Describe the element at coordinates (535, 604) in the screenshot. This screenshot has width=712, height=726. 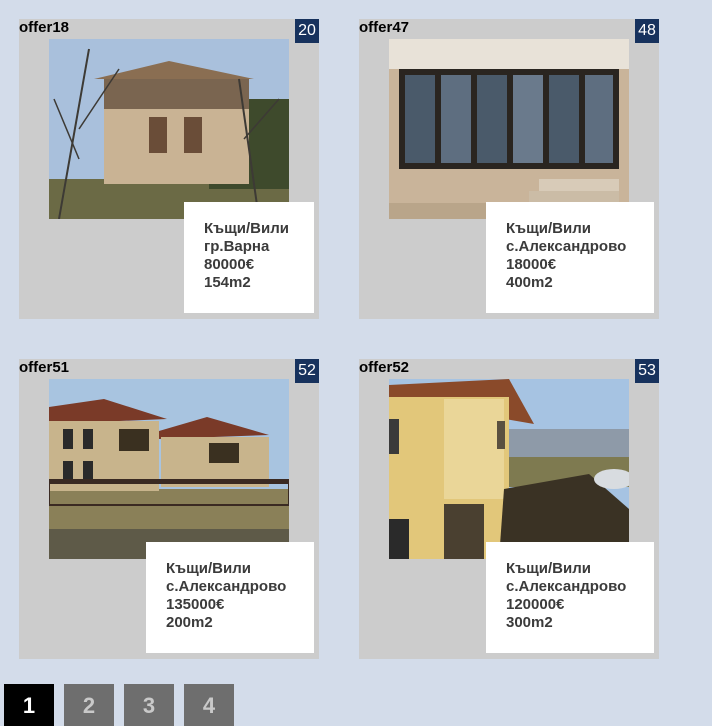
I see `property-price: 120000€` at that location.